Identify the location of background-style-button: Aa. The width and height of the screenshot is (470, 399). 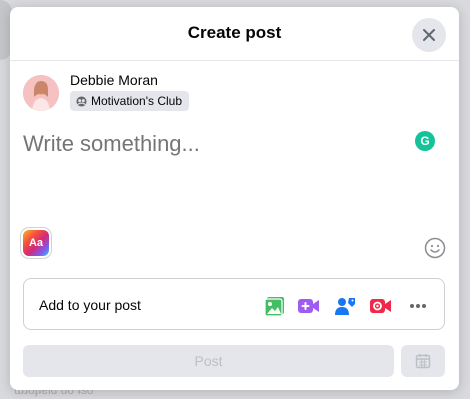
(36, 243).